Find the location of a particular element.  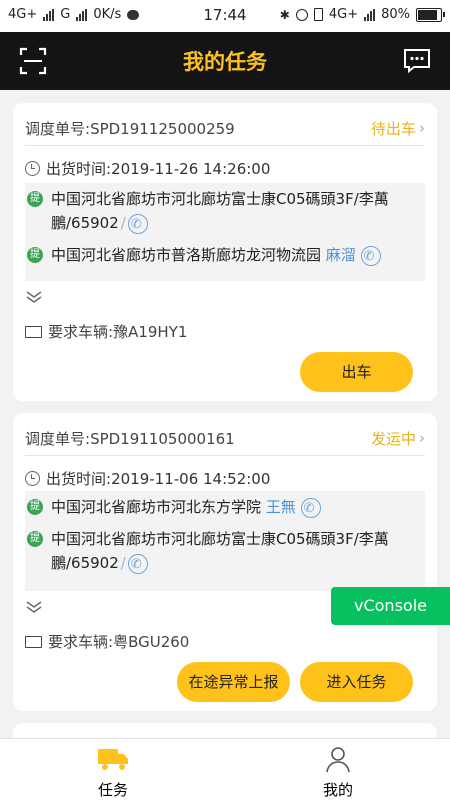

ship-time: 出货时间: 2019-11-26 14:26:00 is located at coordinates (225, 168).